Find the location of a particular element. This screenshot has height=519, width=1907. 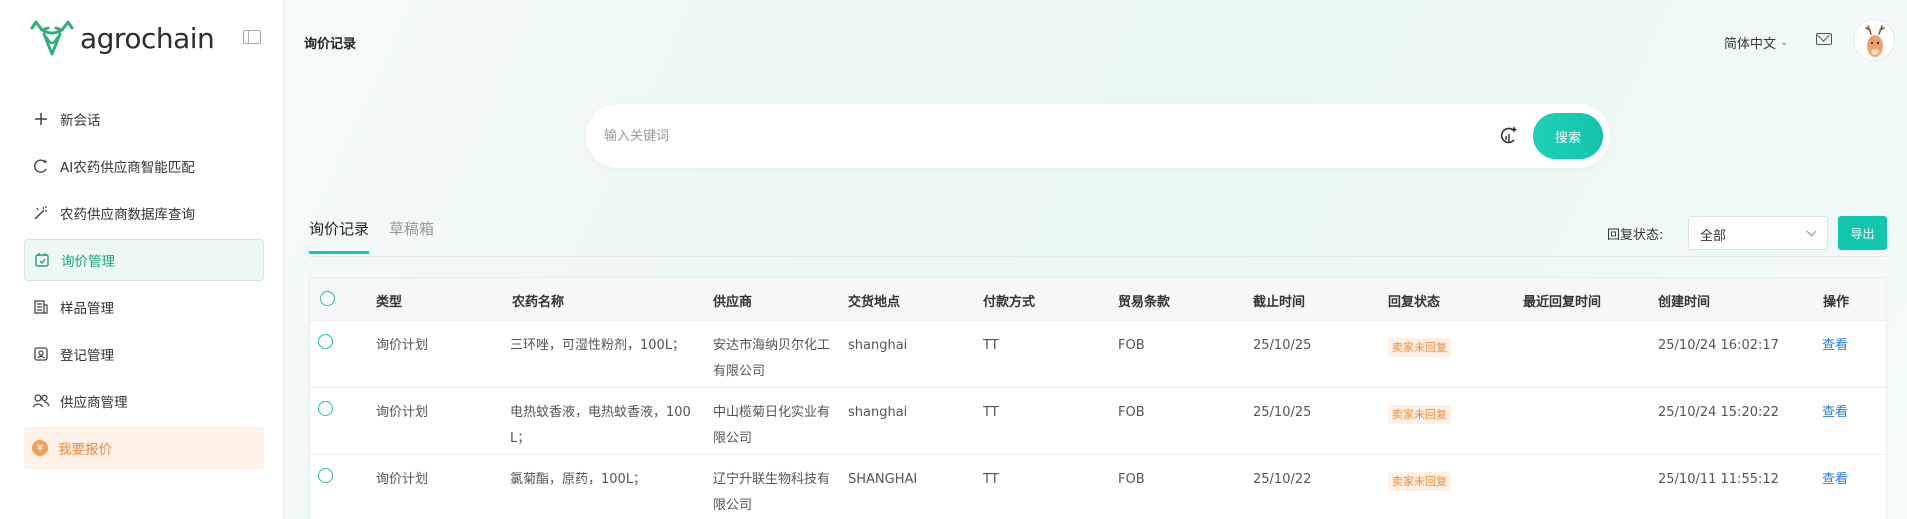

sidebar-item-label: 新会话 is located at coordinates (80, 121).